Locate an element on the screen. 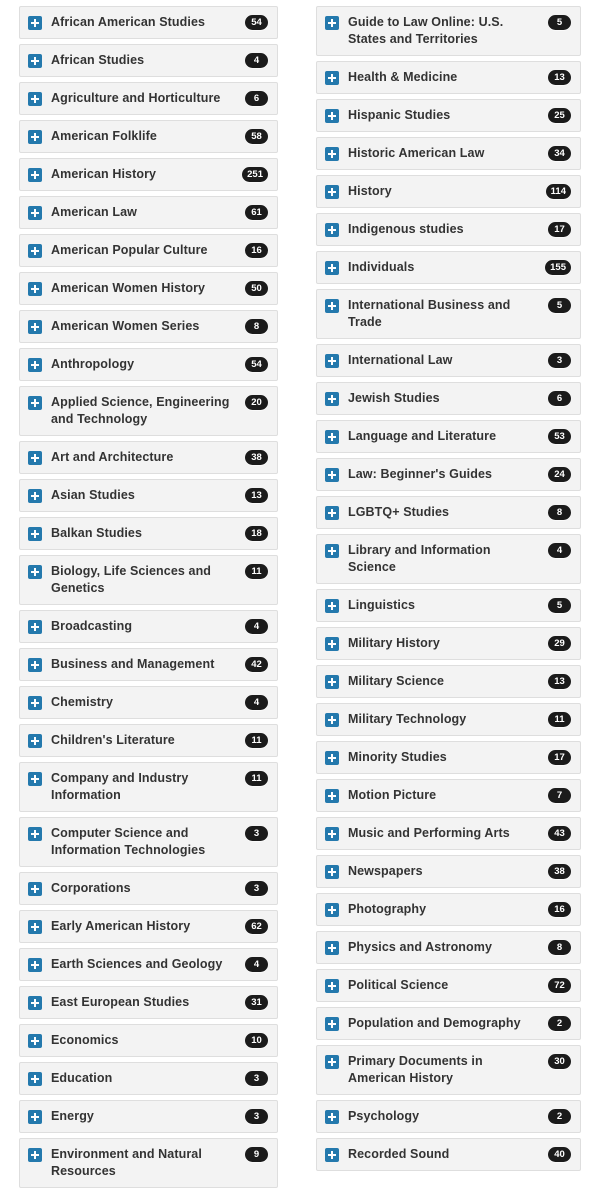 The width and height of the screenshot is (600, 1193). subject-row: American Women History 50 is located at coordinates (148, 288).